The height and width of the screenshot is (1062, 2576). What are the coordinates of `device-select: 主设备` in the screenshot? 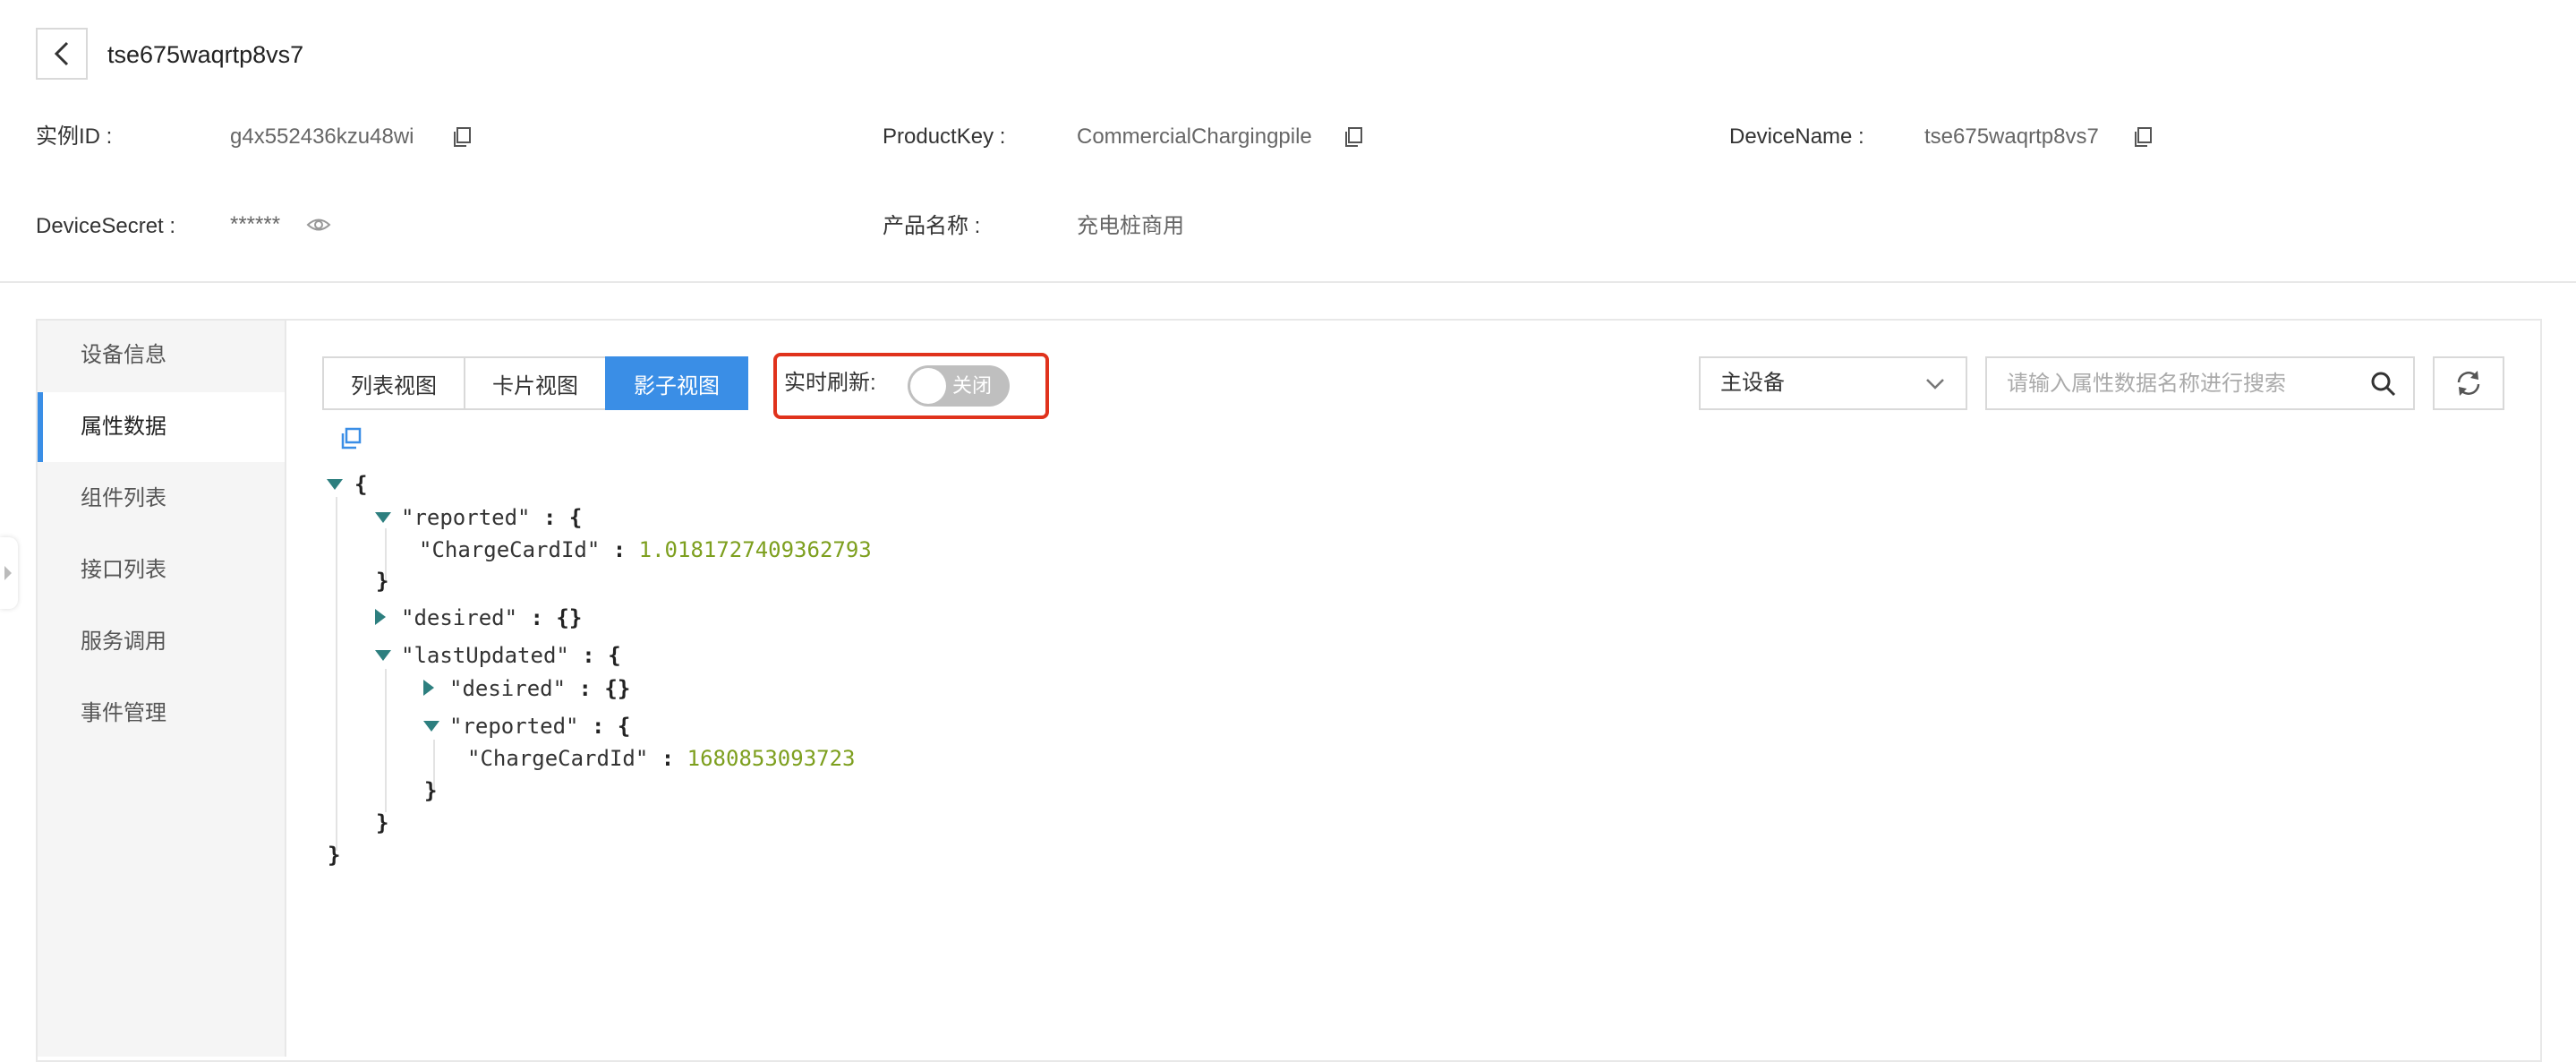 It's located at (1833, 383).